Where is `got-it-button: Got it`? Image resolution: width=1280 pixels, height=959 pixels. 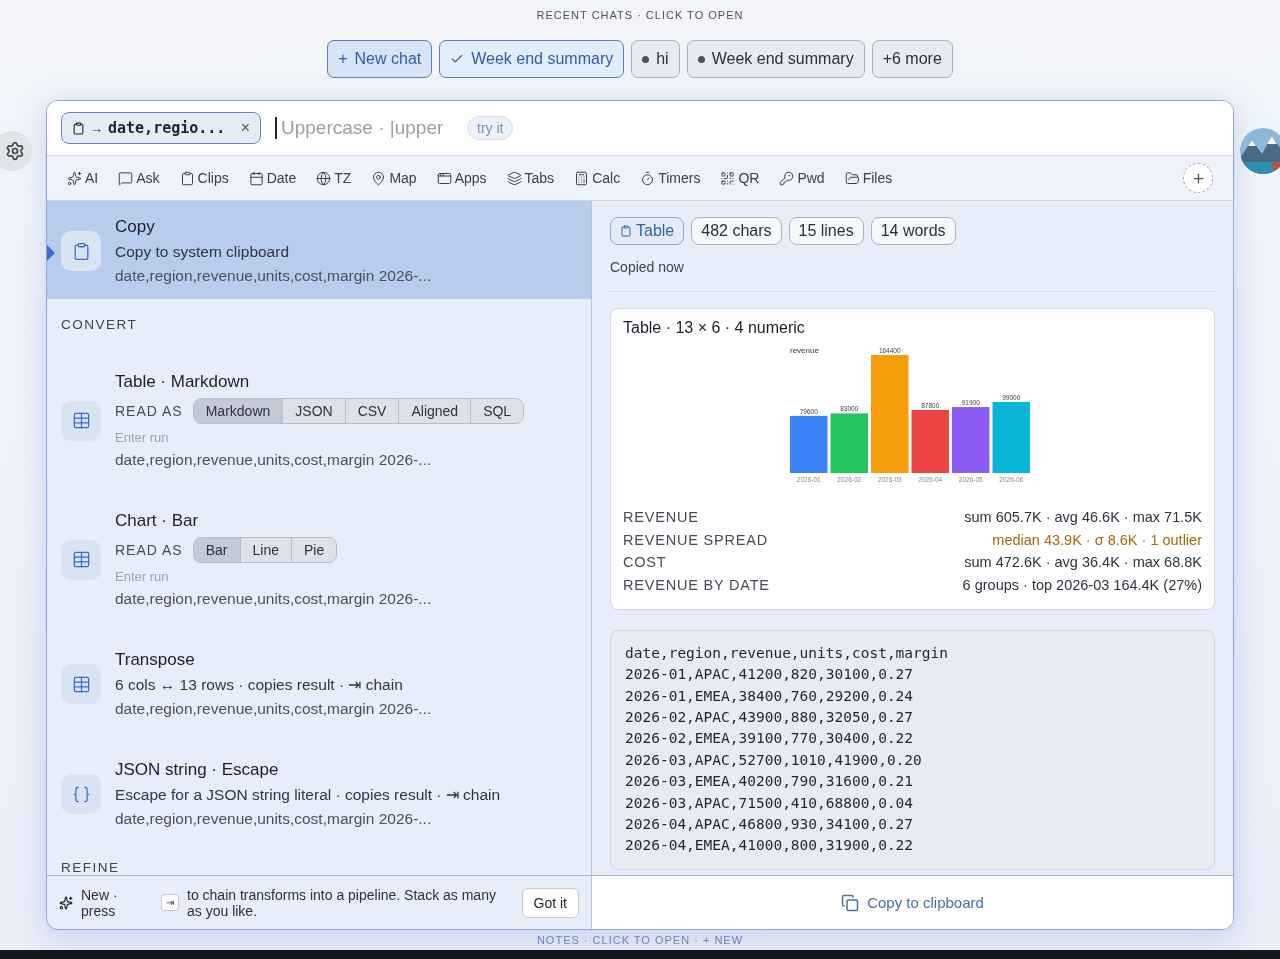 got-it-button: Got it is located at coordinates (550, 902).